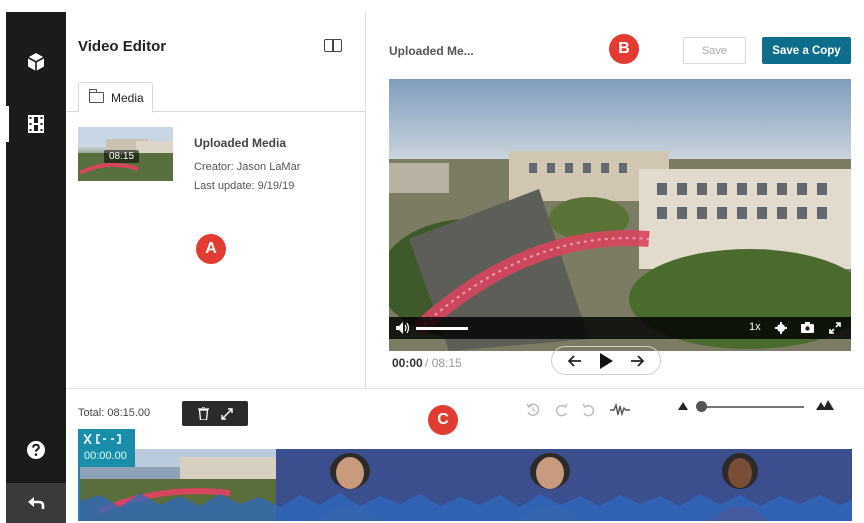 This screenshot has height=523, width=864. I want to click on play-icon, so click(606, 360).